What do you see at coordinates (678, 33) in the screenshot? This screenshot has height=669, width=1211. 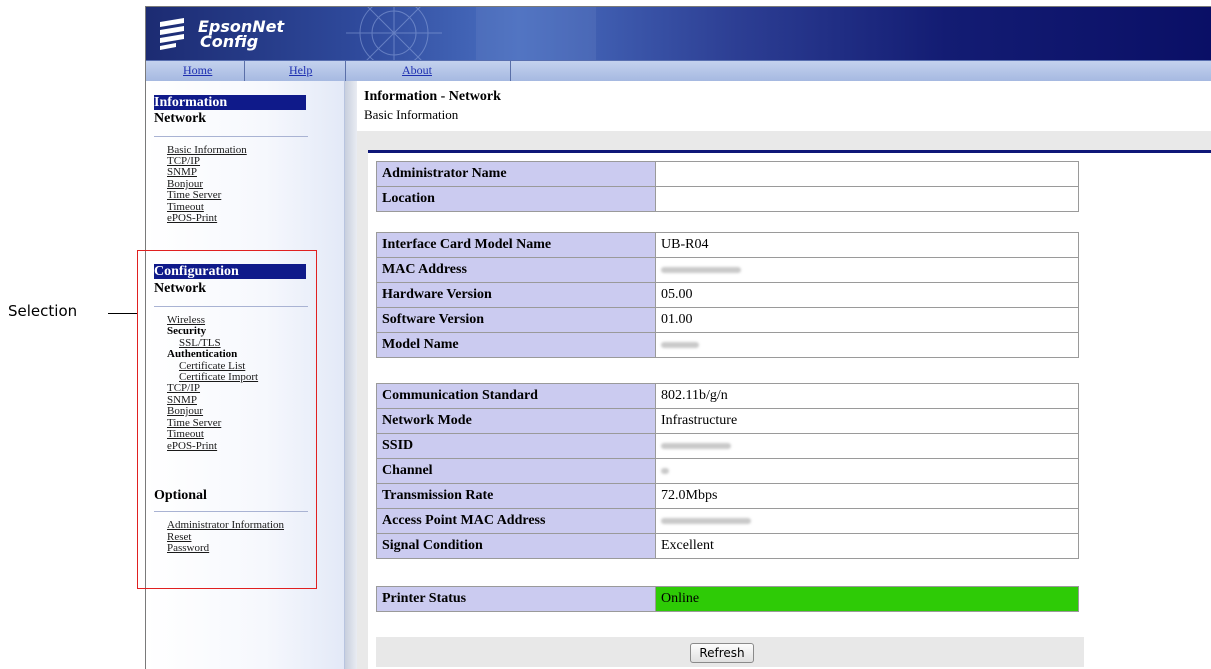 I see `header-banner: EpsonNet Config` at bounding box center [678, 33].